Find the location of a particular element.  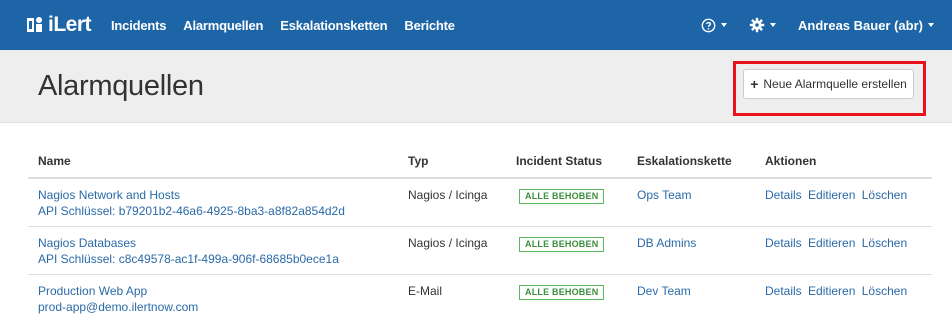

cell-chain: Dev Team is located at coordinates (691, 299).